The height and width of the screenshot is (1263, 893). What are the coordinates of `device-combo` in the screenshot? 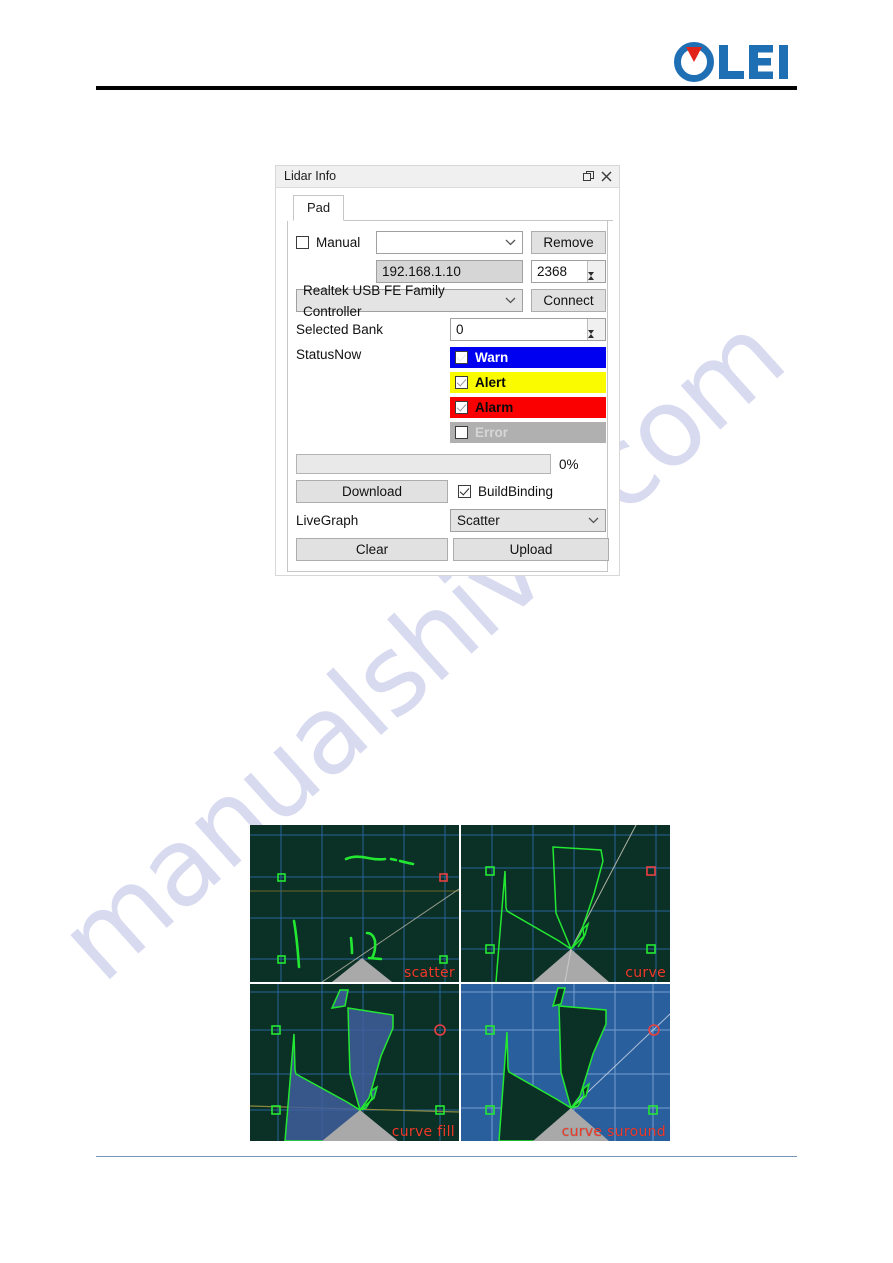 It's located at (449, 242).